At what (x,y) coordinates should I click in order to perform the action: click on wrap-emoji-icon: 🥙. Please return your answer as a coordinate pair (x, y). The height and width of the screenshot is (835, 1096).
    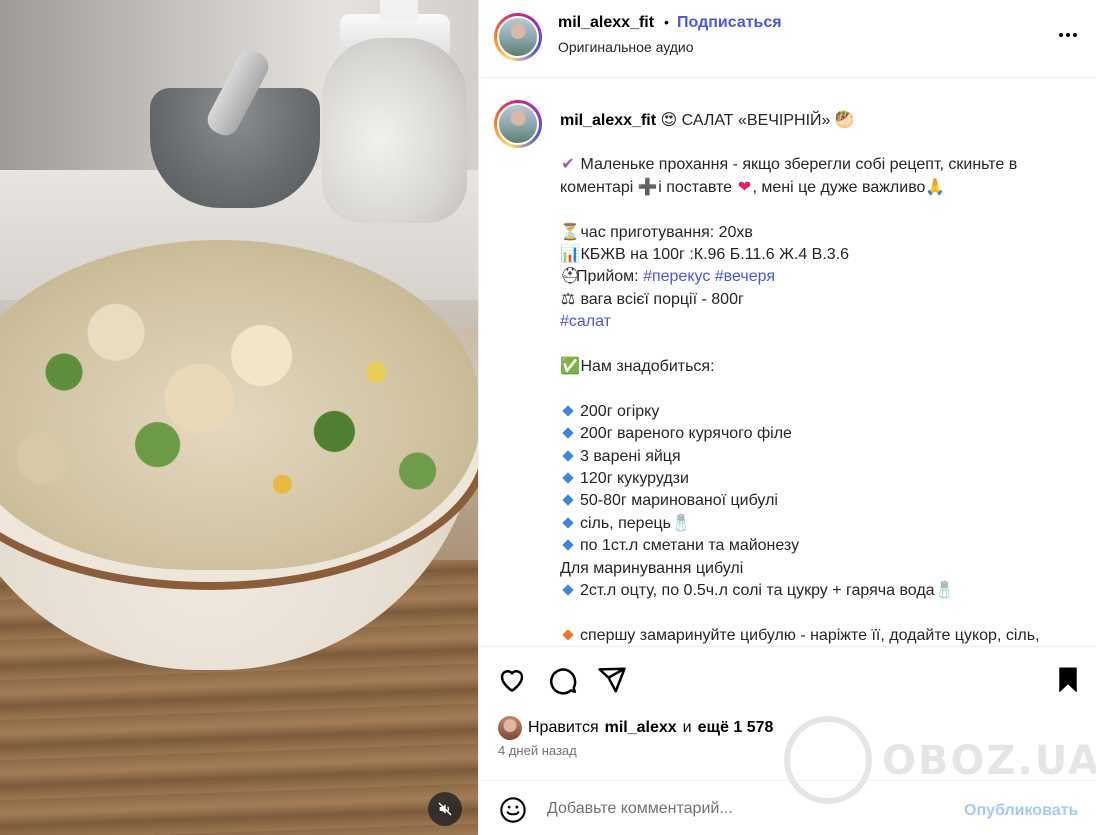
    Looking at the image, I should click on (844, 120).